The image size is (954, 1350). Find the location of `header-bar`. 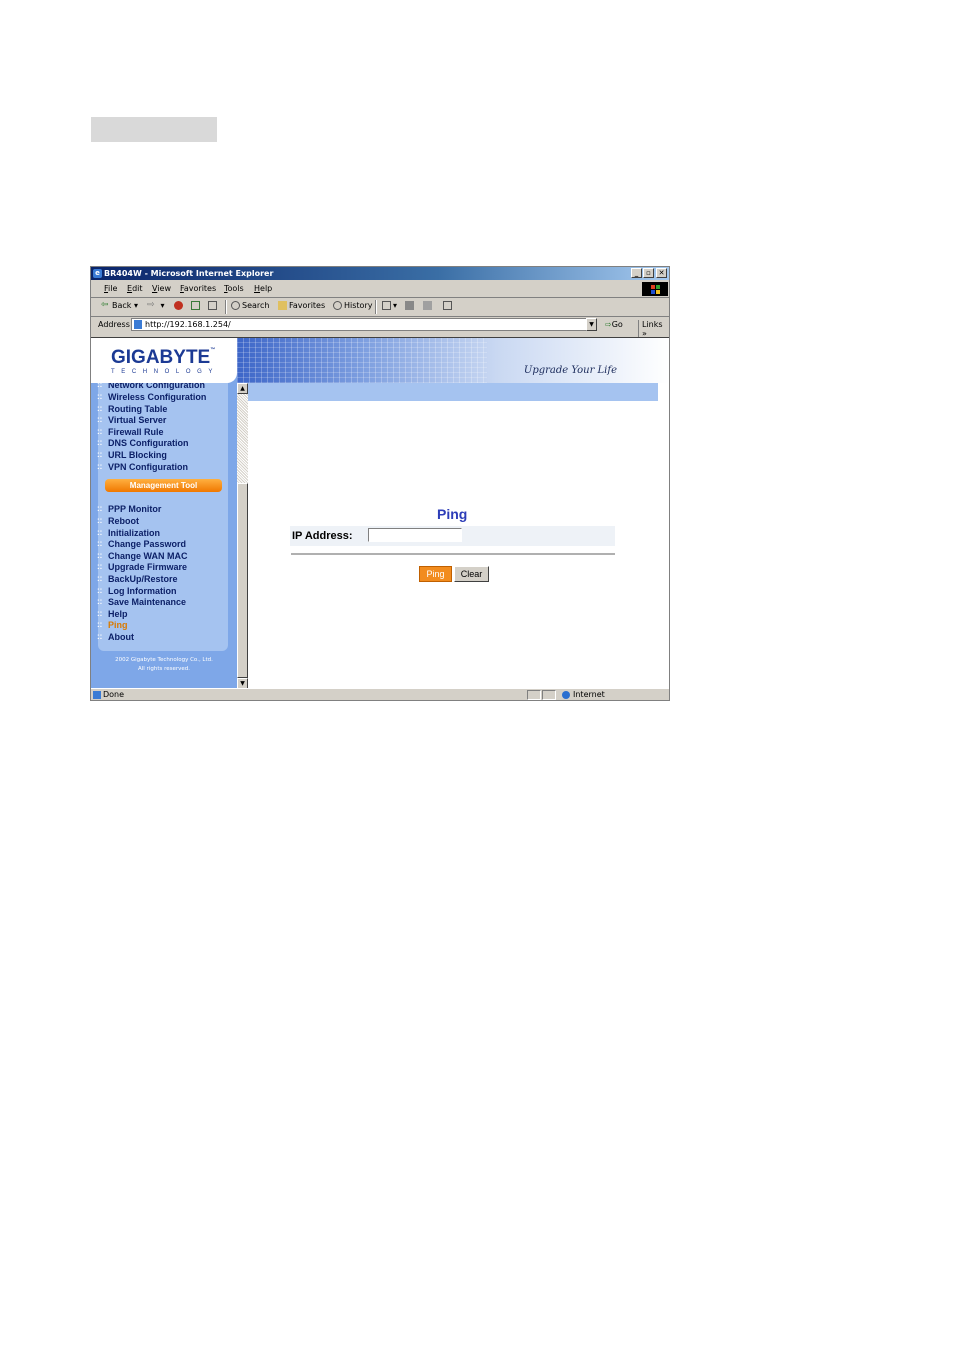

header-bar is located at coordinates (453, 392).